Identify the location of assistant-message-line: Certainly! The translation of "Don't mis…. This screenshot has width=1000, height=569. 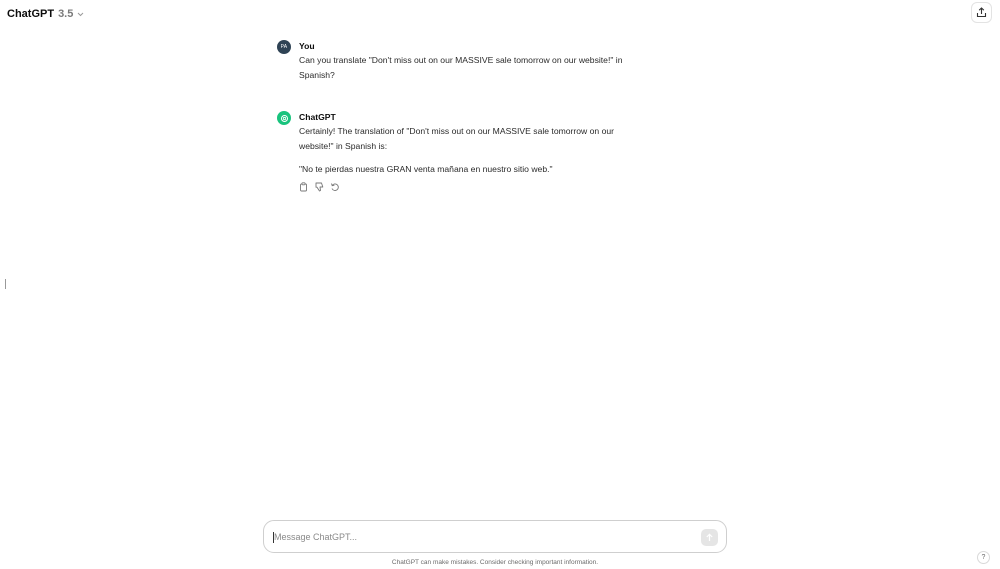
(457, 131).